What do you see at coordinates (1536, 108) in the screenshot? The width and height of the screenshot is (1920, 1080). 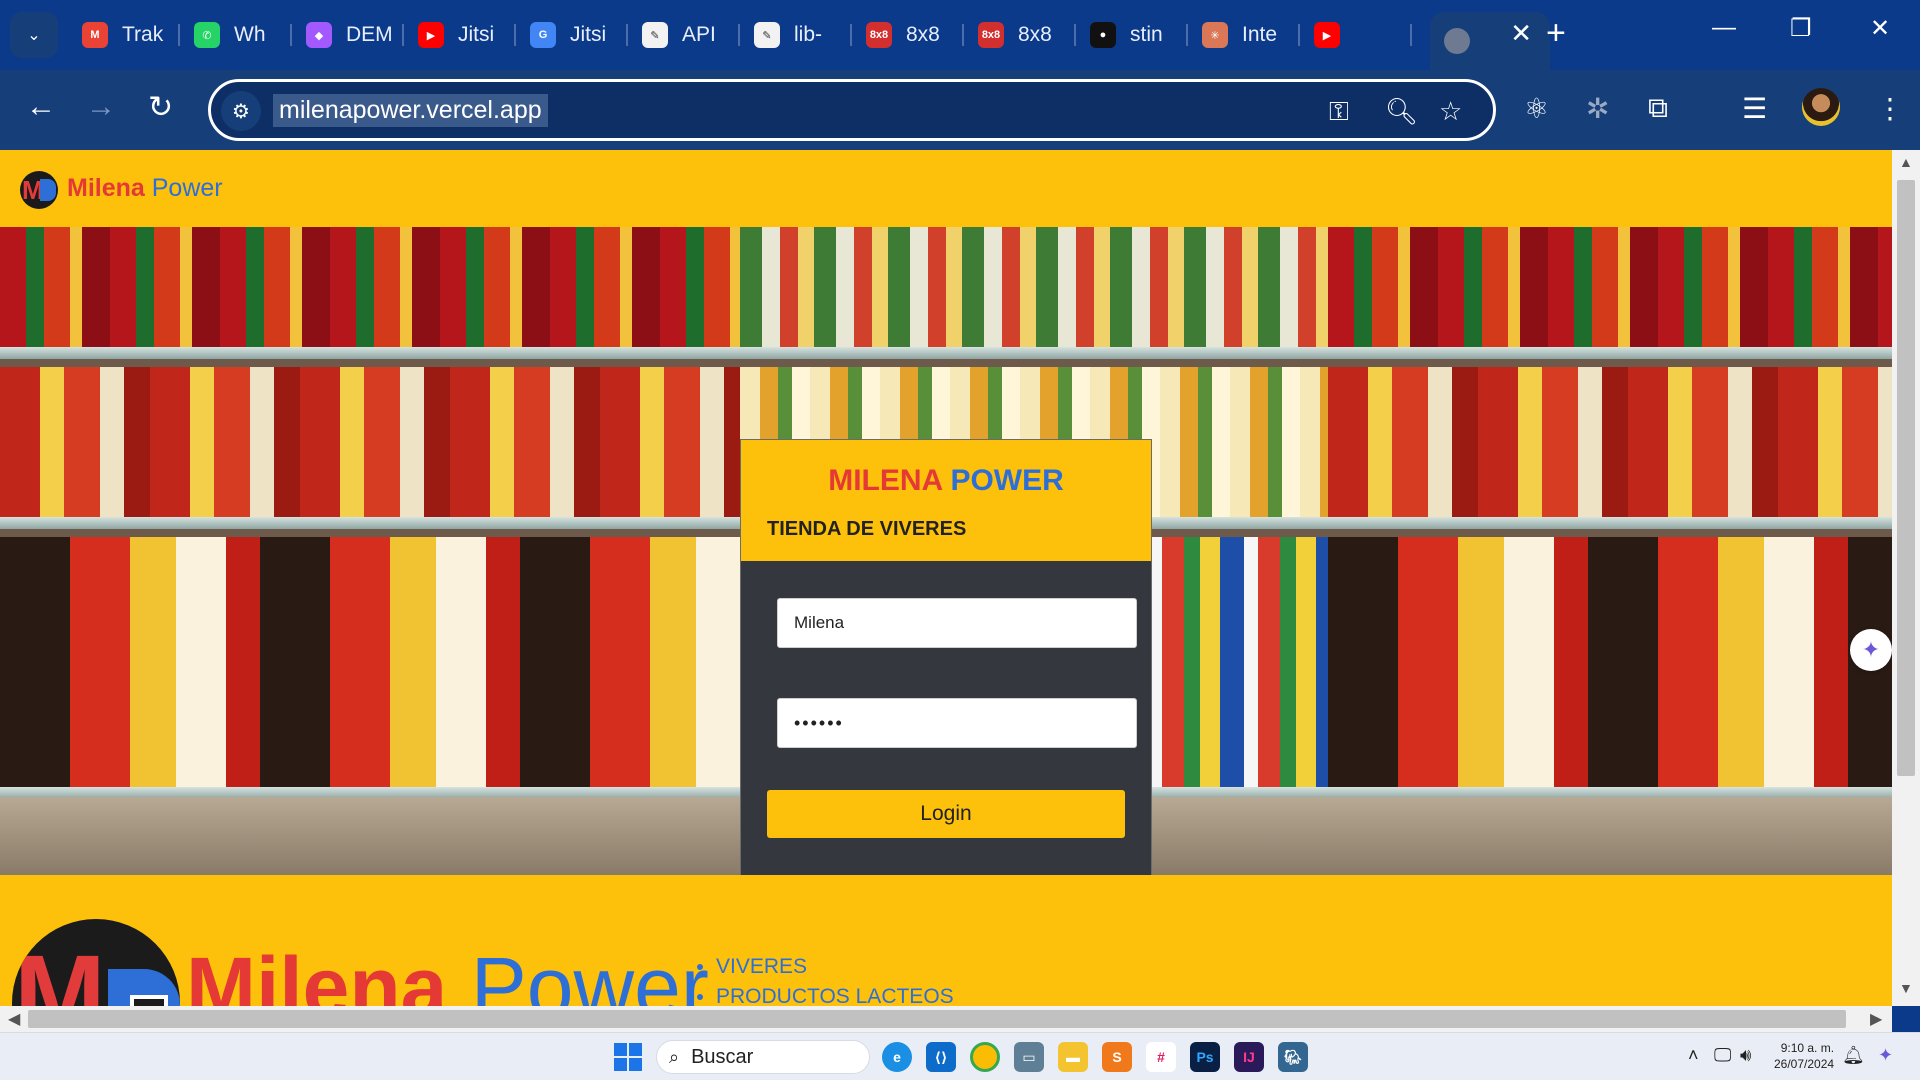 I see `react-devtools-icon: ⚛` at bounding box center [1536, 108].